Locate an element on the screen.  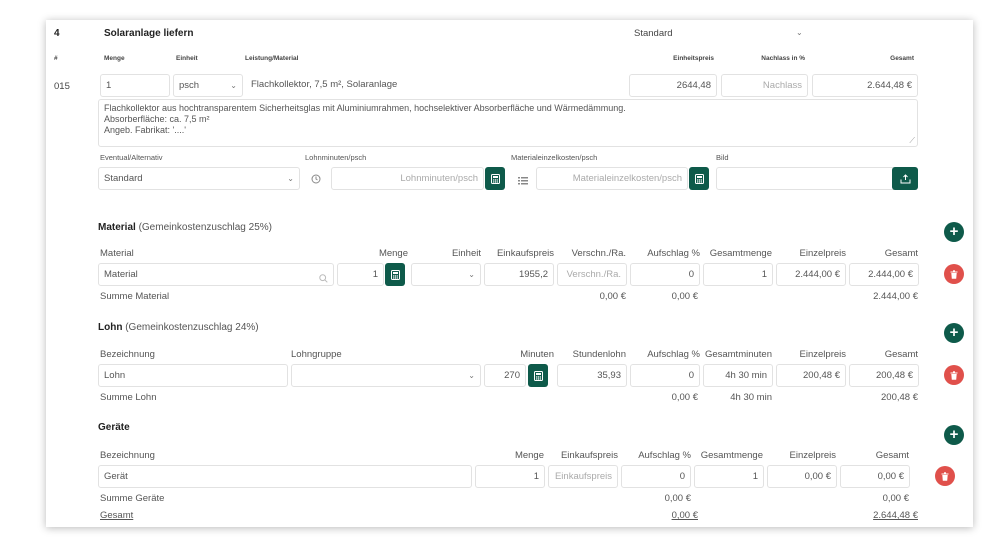
geraet-bezeichnung-input: Gerät is located at coordinates (285, 476).